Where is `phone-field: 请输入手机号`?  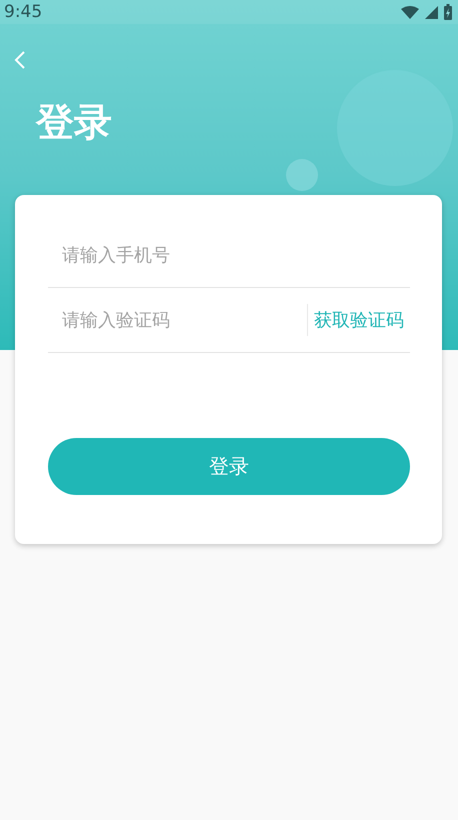 phone-field: 请输入手机号 is located at coordinates (229, 255).